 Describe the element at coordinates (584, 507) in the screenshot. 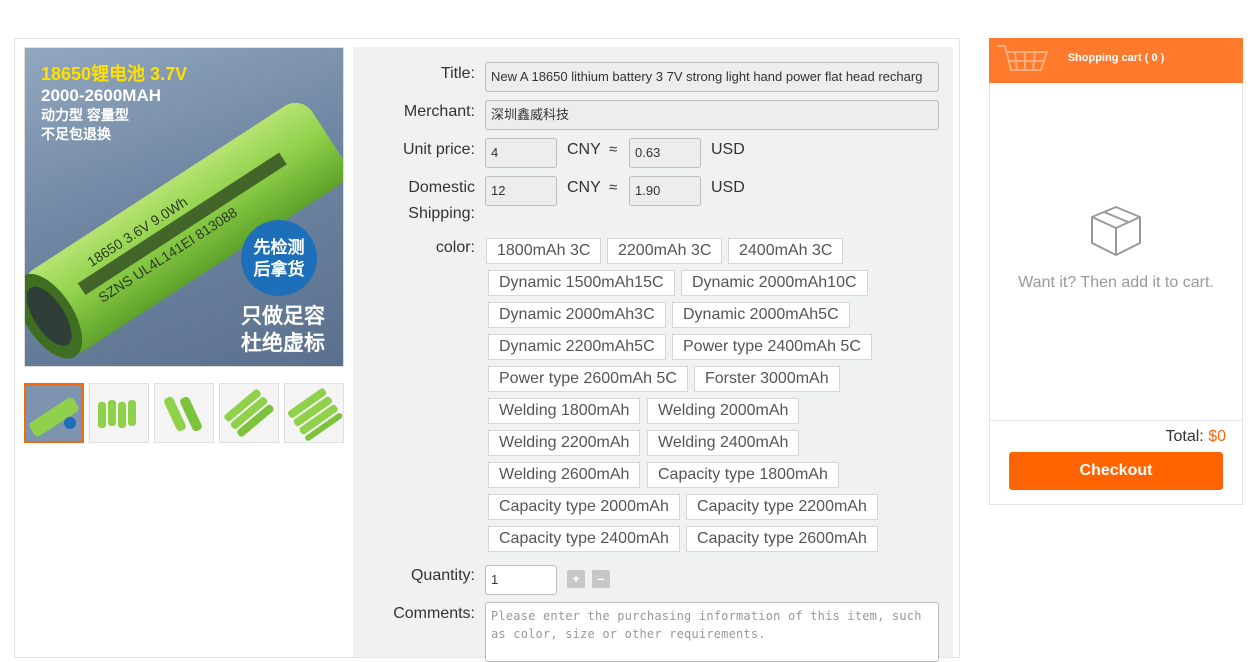

I see `color-option-18: Capacity type 2000mAh` at that location.